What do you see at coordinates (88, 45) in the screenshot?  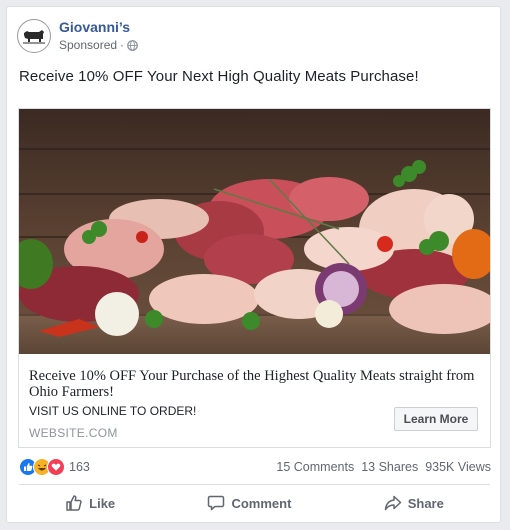 I see `sponsored-label: Sponsored` at bounding box center [88, 45].